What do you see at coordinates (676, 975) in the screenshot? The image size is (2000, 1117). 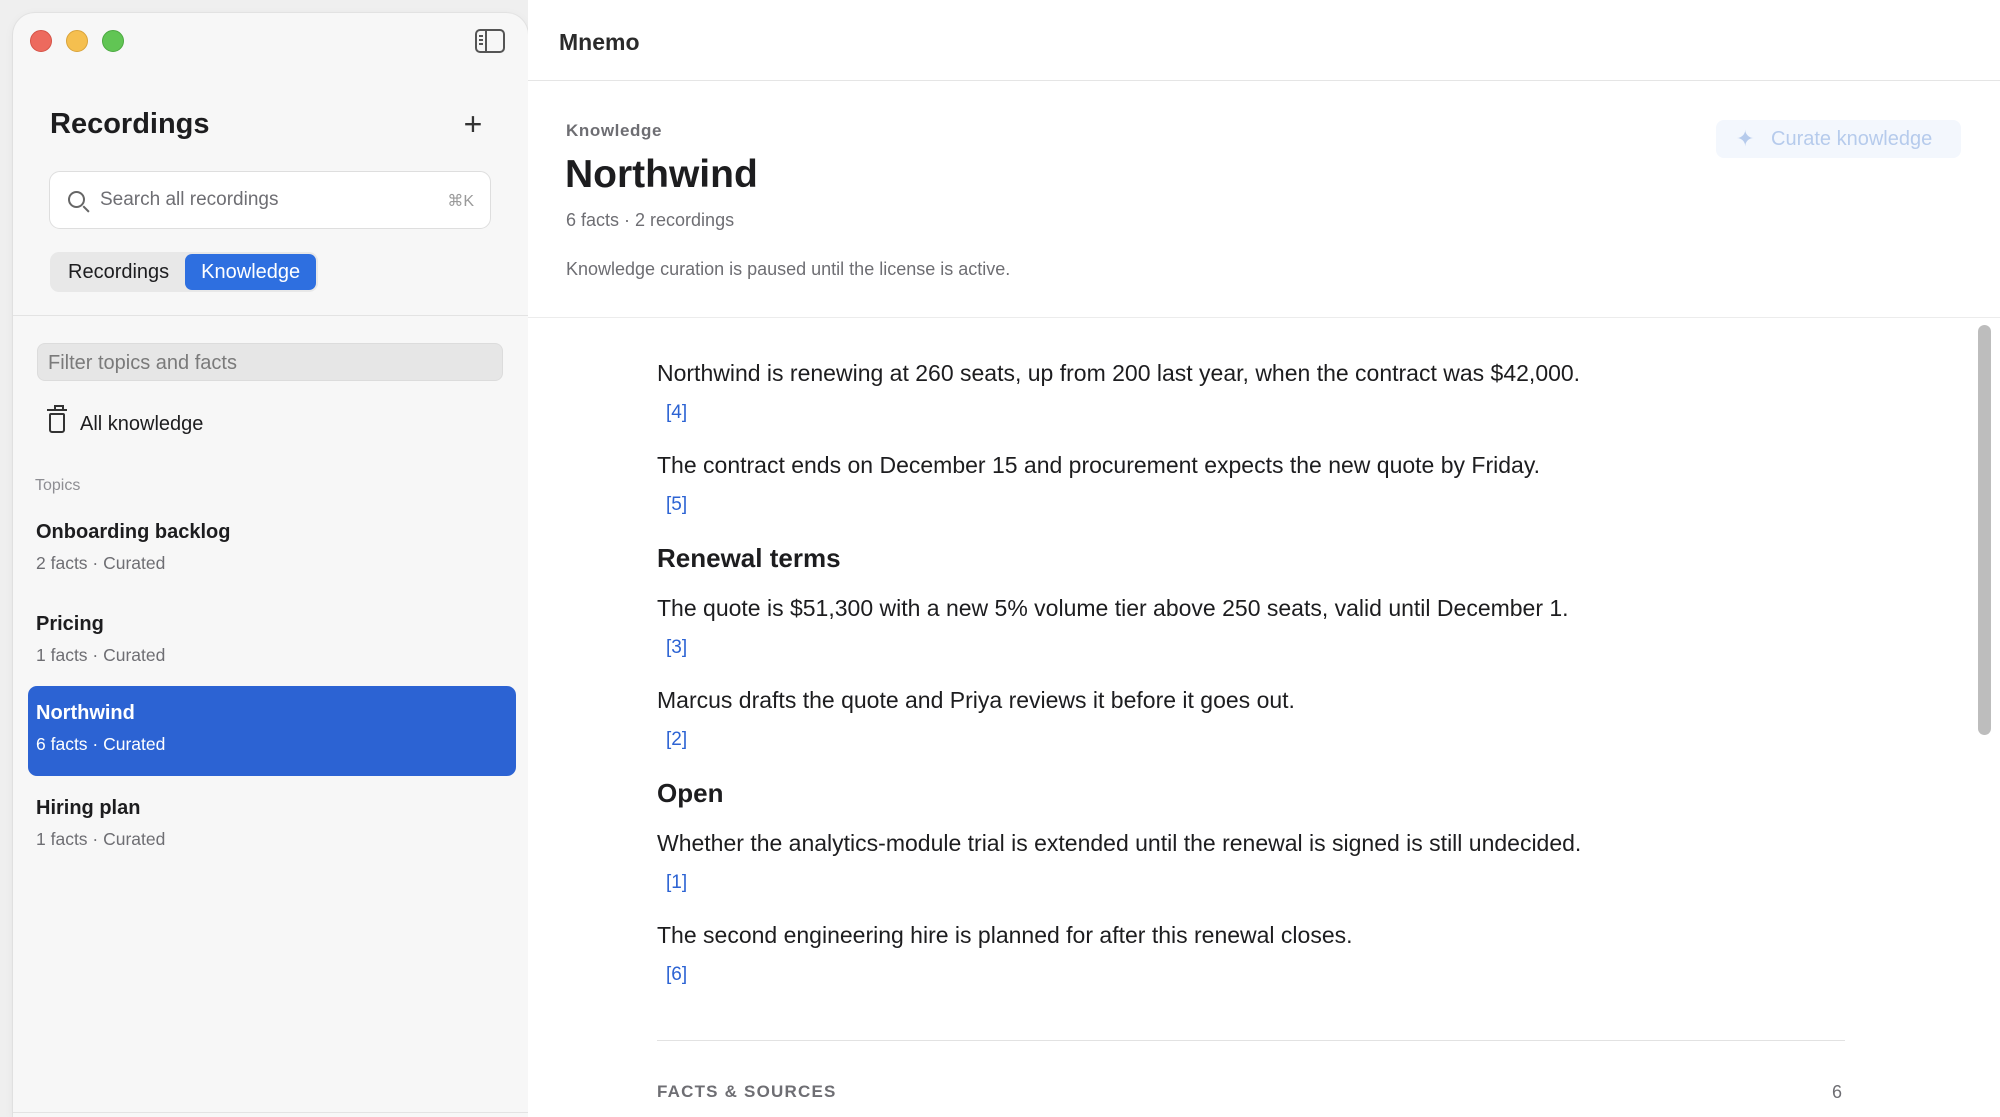 I see `citation-link: [6]` at bounding box center [676, 975].